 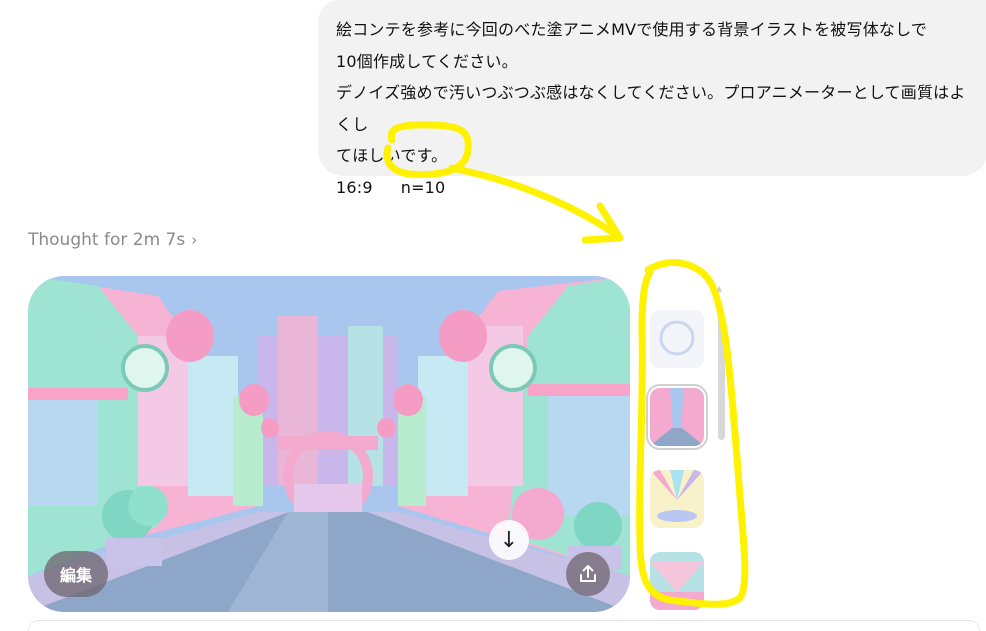 What do you see at coordinates (427, 61) in the screenshot?
I see `message-line-2: 10個作成してください。` at bounding box center [427, 61].